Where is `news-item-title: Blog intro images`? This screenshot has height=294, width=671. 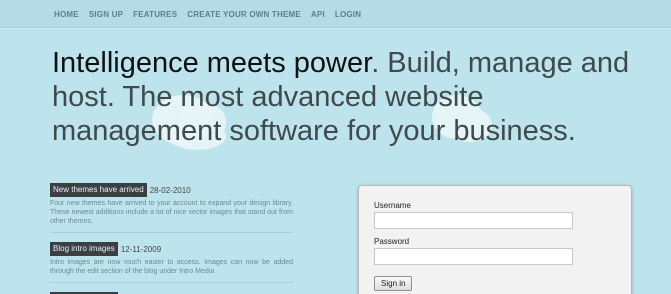
news-item-title: Blog intro images is located at coordinates (84, 249).